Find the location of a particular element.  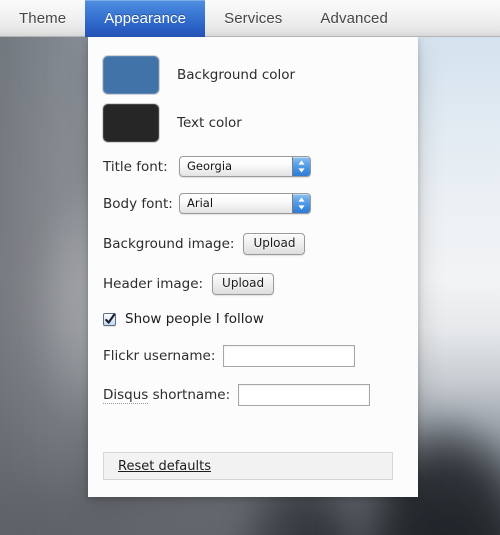

background-color-row: Background color is located at coordinates (260, 75).